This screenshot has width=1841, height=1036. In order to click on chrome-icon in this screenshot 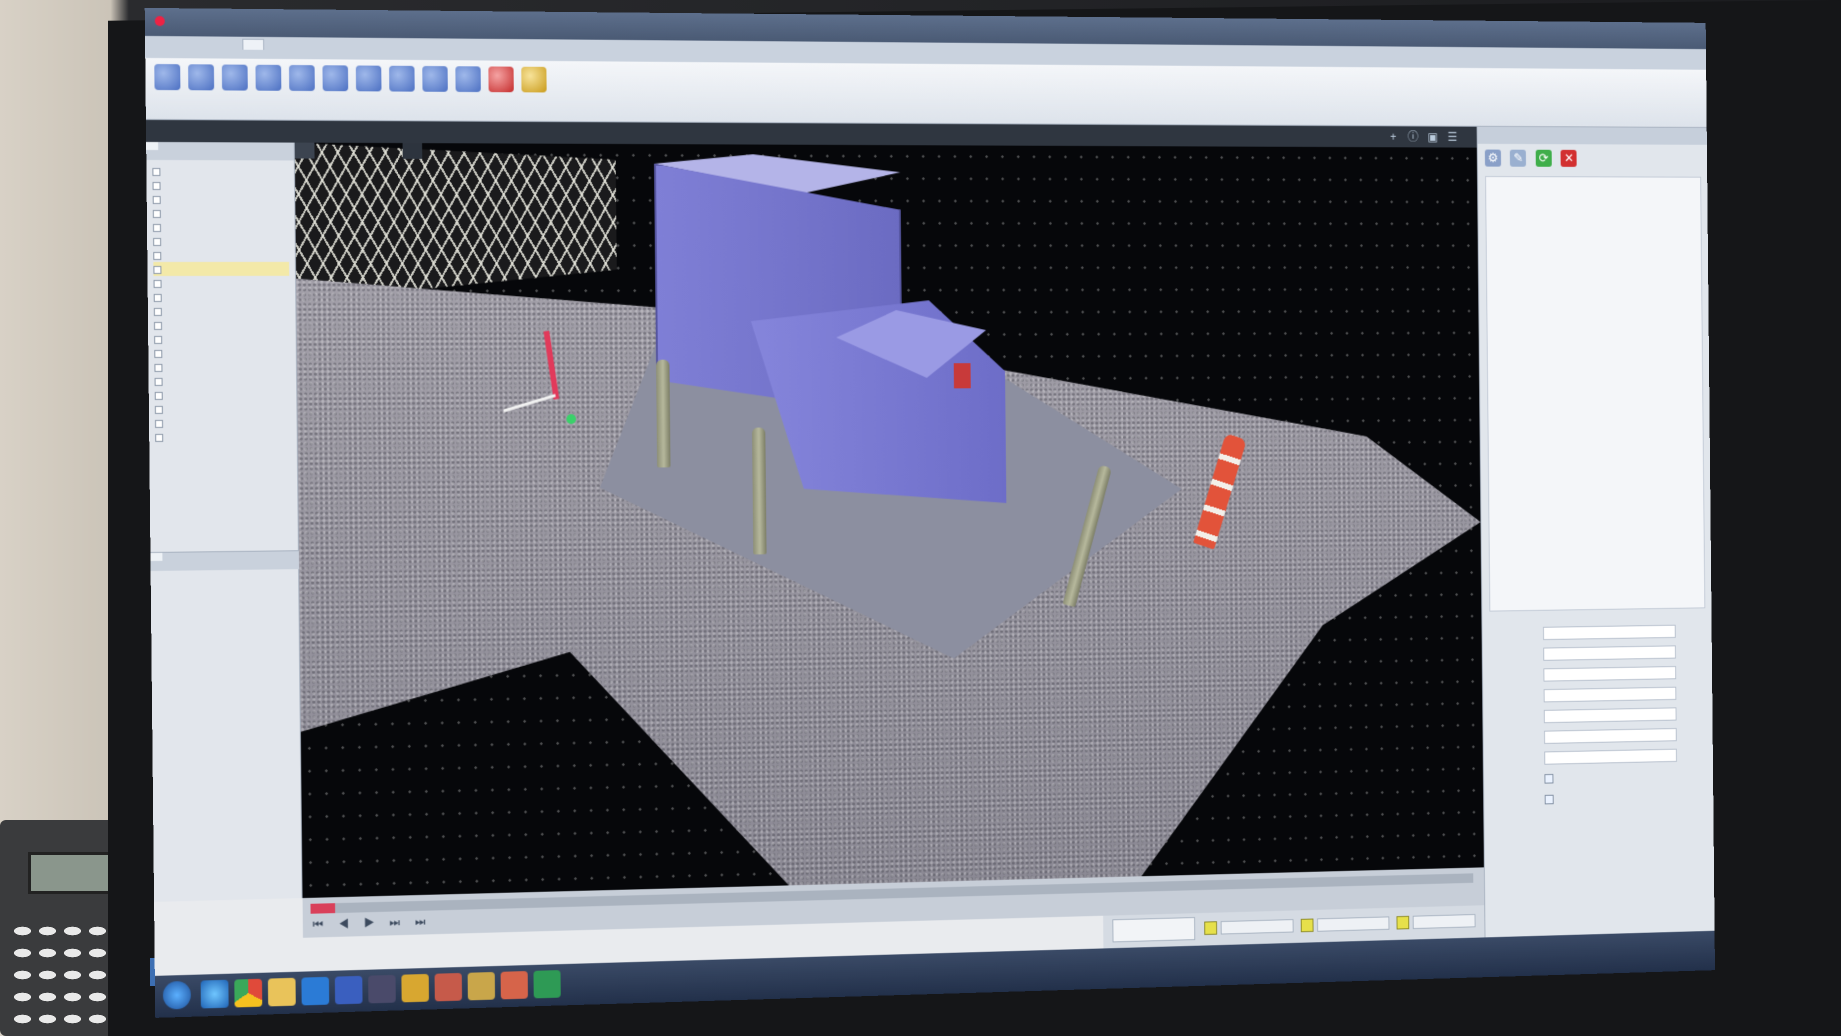, I will do `click(248, 993)`.